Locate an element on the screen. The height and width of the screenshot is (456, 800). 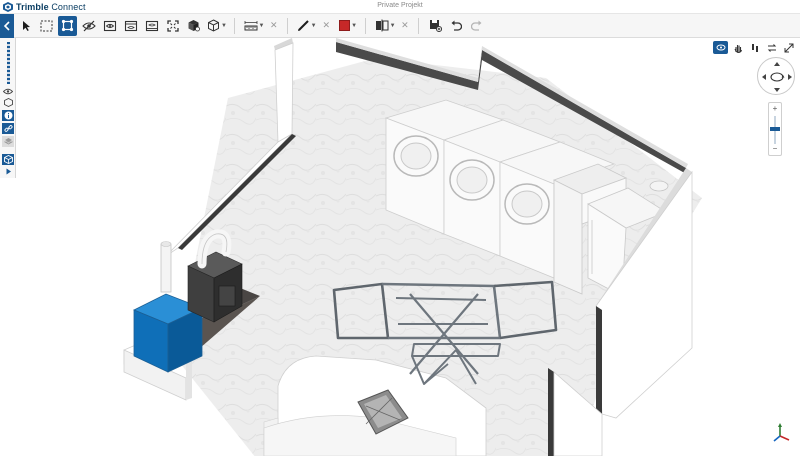
hide-icon is located at coordinates (88, 25).